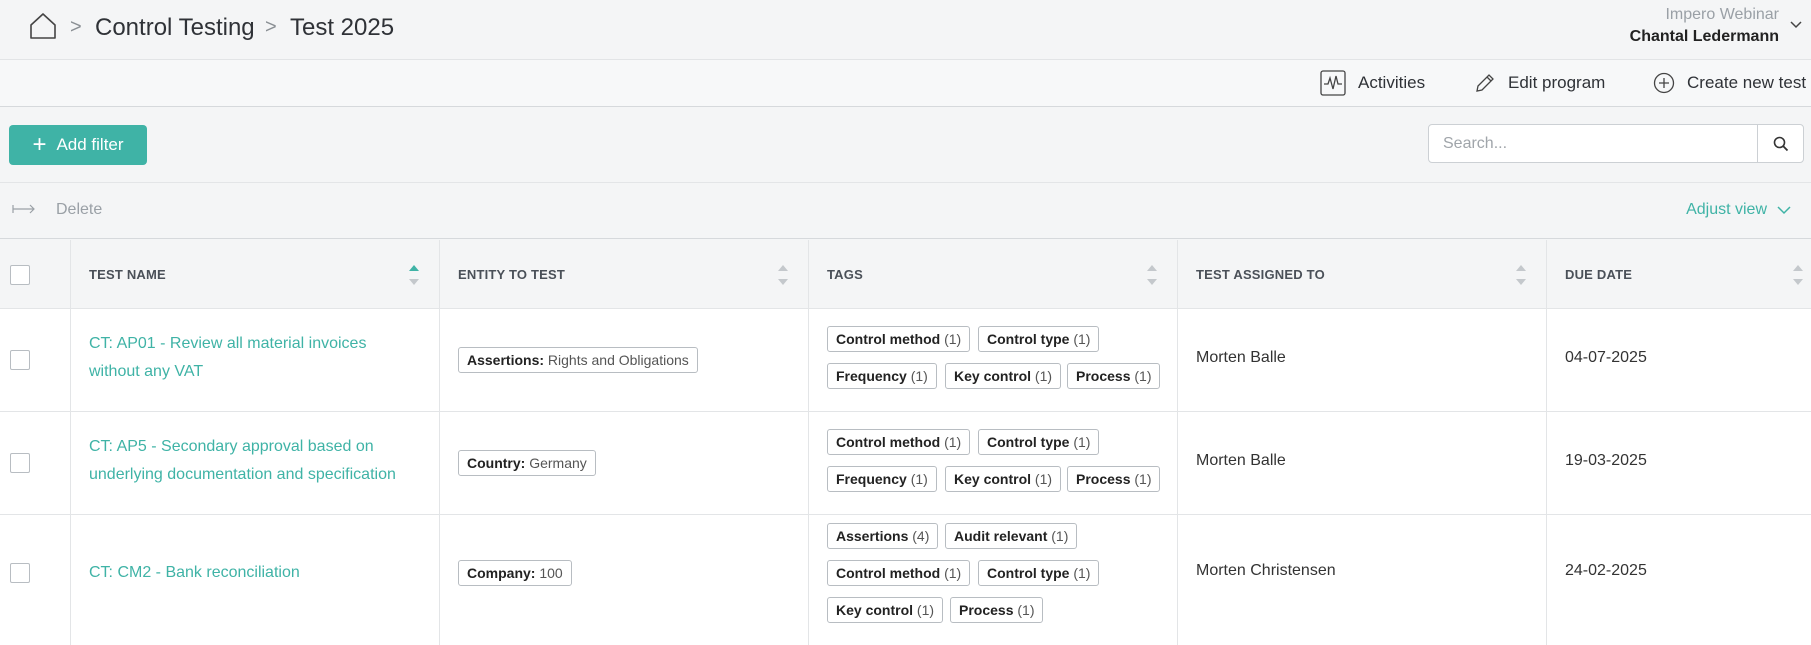 This screenshot has width=1811, height=645. I want to click on tag-chip: Frequency (1), so click(882, 479).